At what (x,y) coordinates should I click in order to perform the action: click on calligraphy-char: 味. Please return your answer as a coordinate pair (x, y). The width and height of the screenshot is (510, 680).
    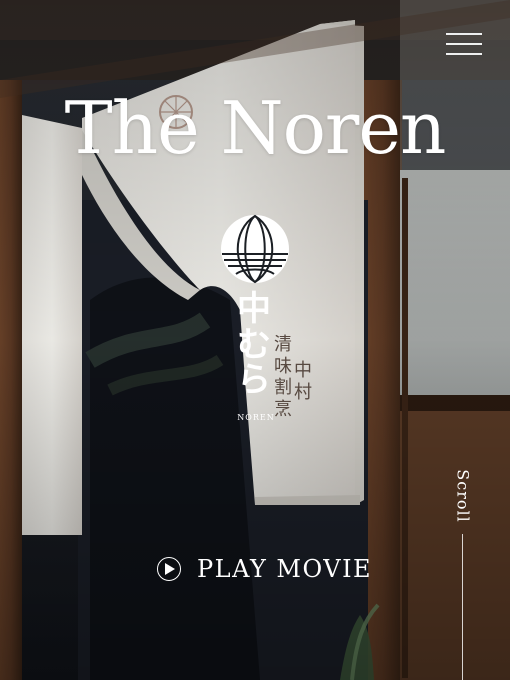
    Looking at the image, I should click on (283, 366).